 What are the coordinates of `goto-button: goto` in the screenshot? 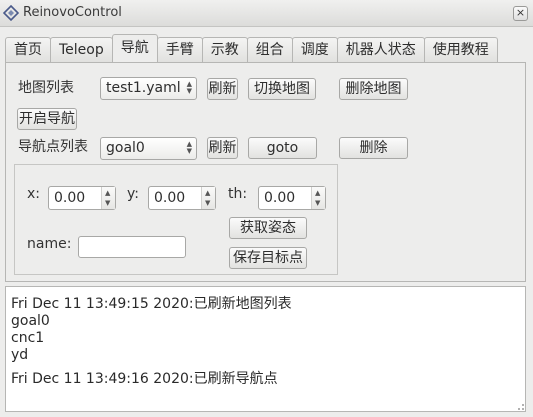 It's located at (282, 148).